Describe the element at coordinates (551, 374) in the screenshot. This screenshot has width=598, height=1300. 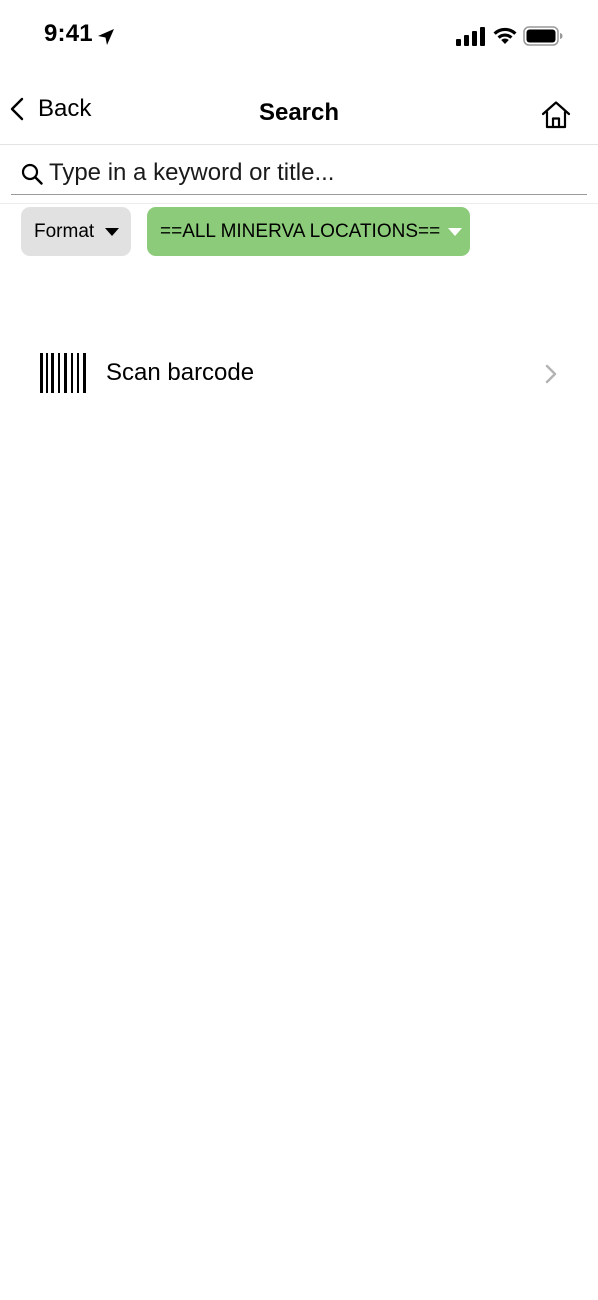
I see `chevron-right-icon` at that location.